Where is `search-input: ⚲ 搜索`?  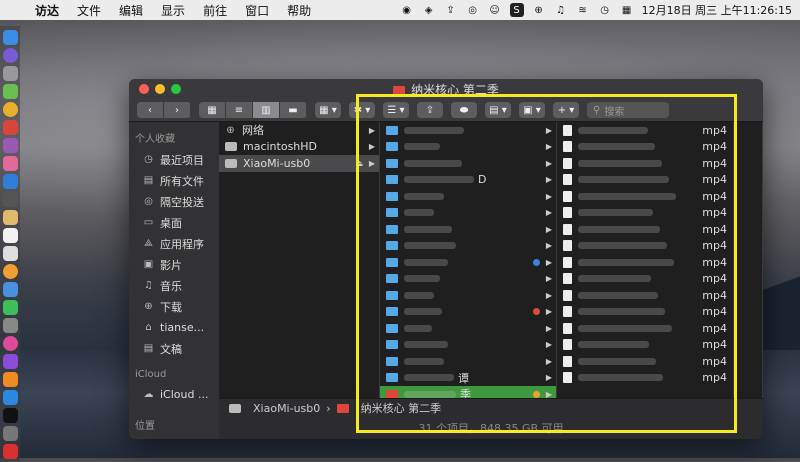 search-input: ⚲ 搜索 is located at coordinates (628, 110).